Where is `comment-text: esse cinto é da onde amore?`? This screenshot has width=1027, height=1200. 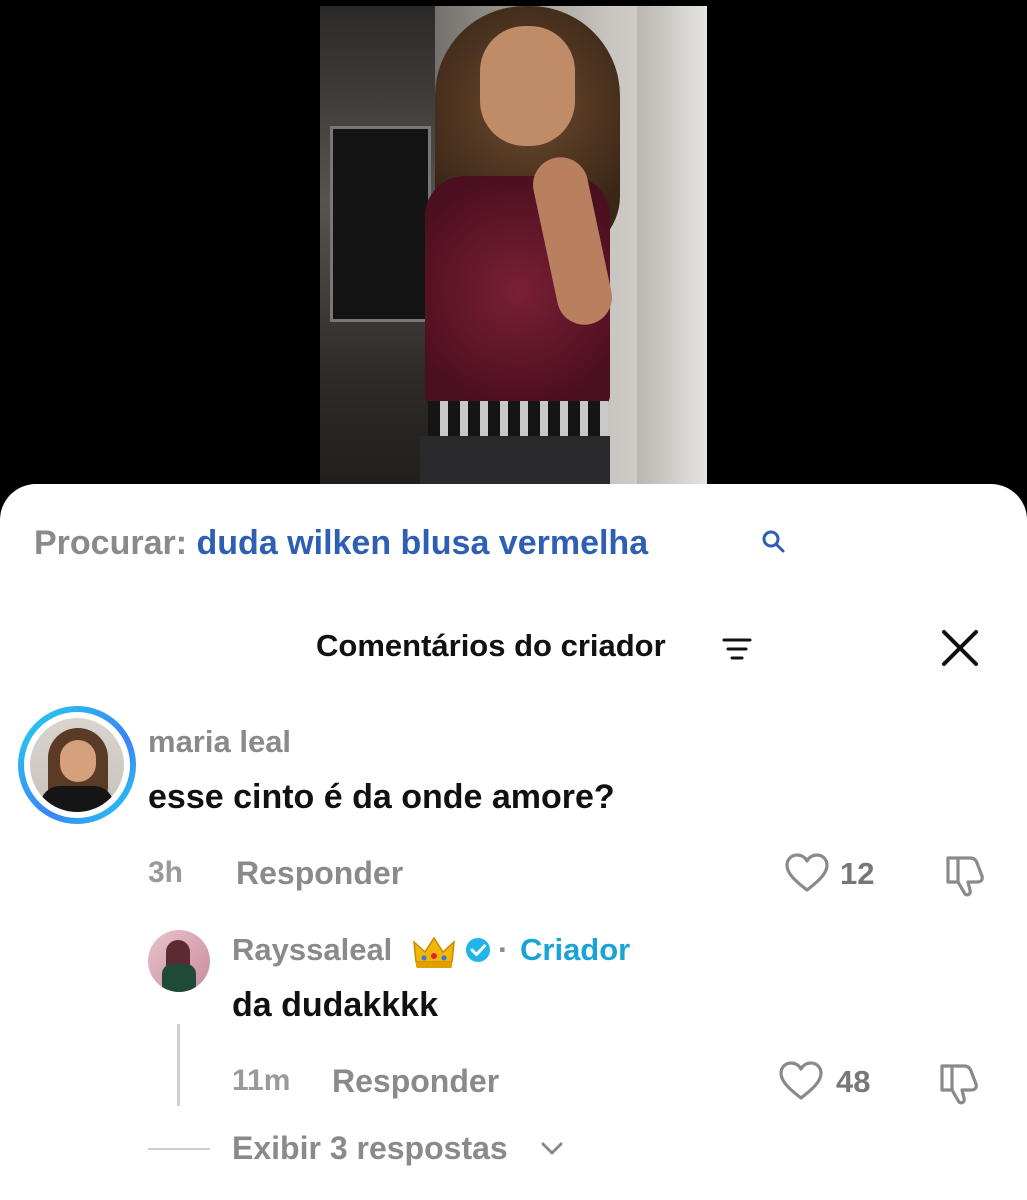
comment-text: esse cinto é da onde amore? is located at coordinates (381, 797).